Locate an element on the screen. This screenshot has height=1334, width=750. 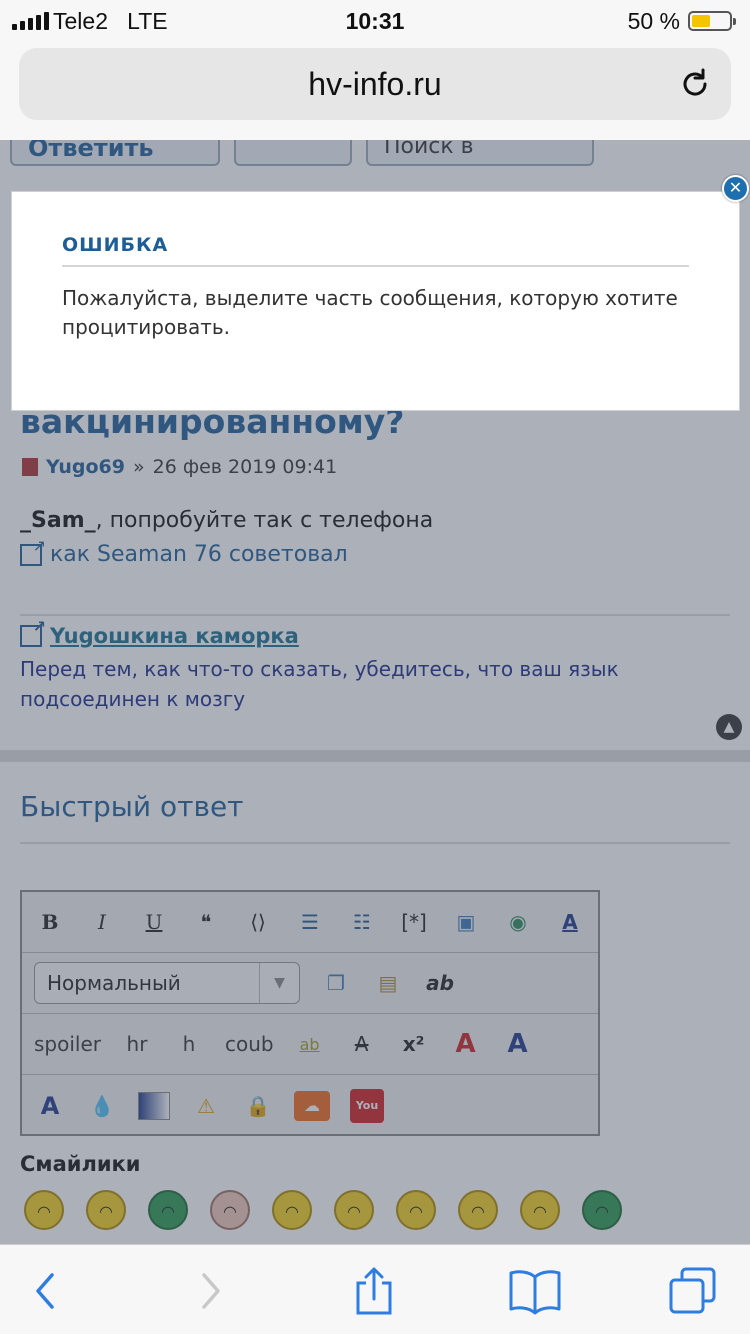
dialog-title: ОШИБКА is located at coordinates (115, 245).